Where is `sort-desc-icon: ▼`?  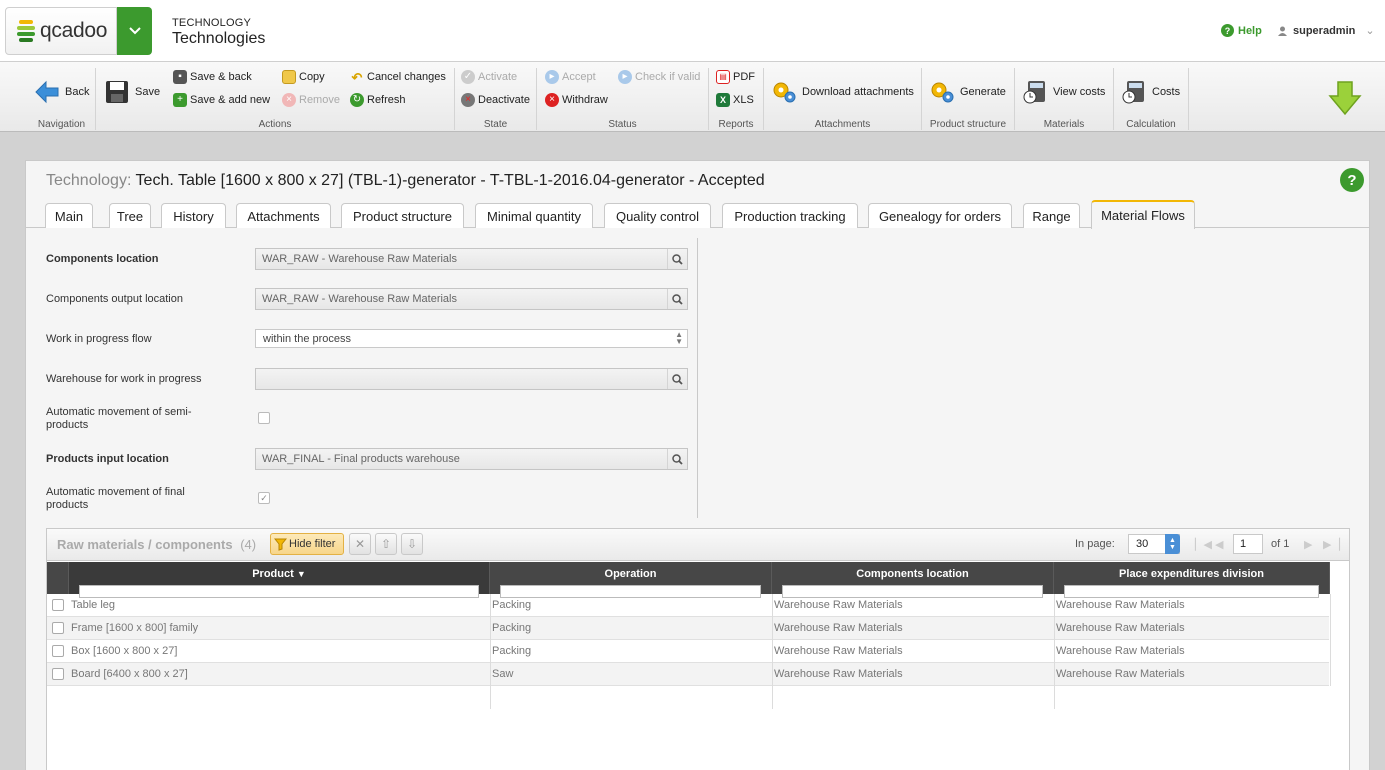
sort-desc-icon: ▼ is located at coordinates (301, 574).